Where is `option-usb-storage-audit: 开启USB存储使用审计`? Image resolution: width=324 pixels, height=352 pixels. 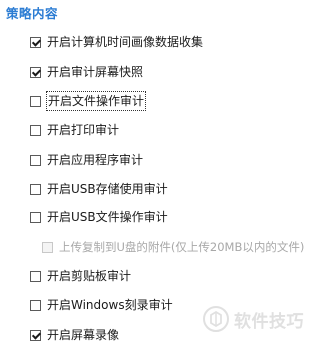
option-usb-storage-audit: 开启USB存储使用审计 is located at coordinates (99, 189).